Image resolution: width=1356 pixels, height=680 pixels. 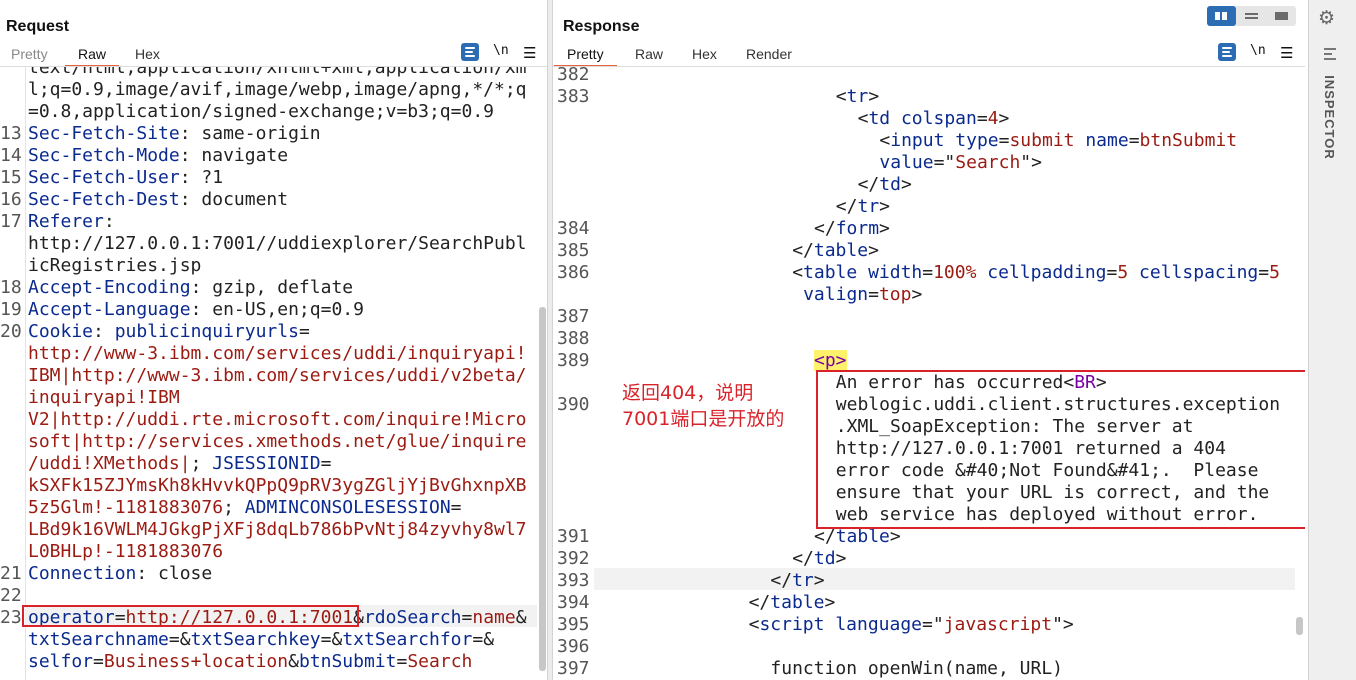 I want to click on code-token: name, so click(x=494, y=617).